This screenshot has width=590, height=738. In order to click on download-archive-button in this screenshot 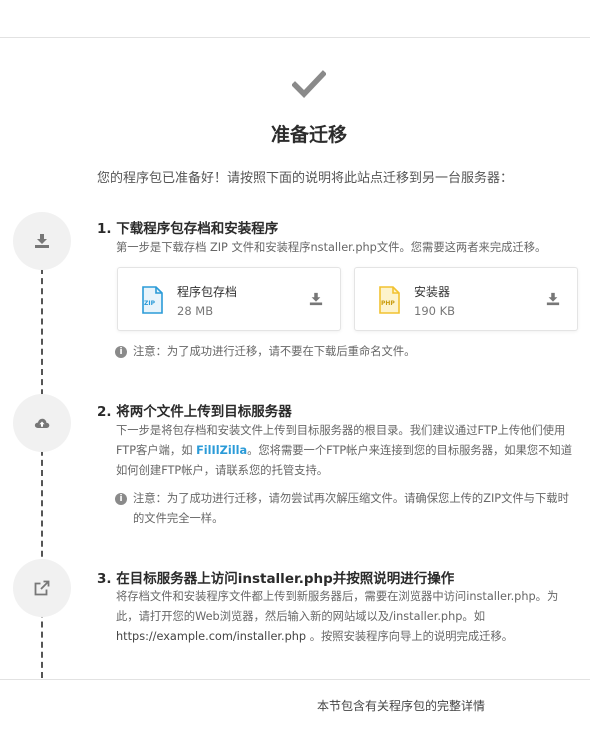, I will do `click(316, 299)`.